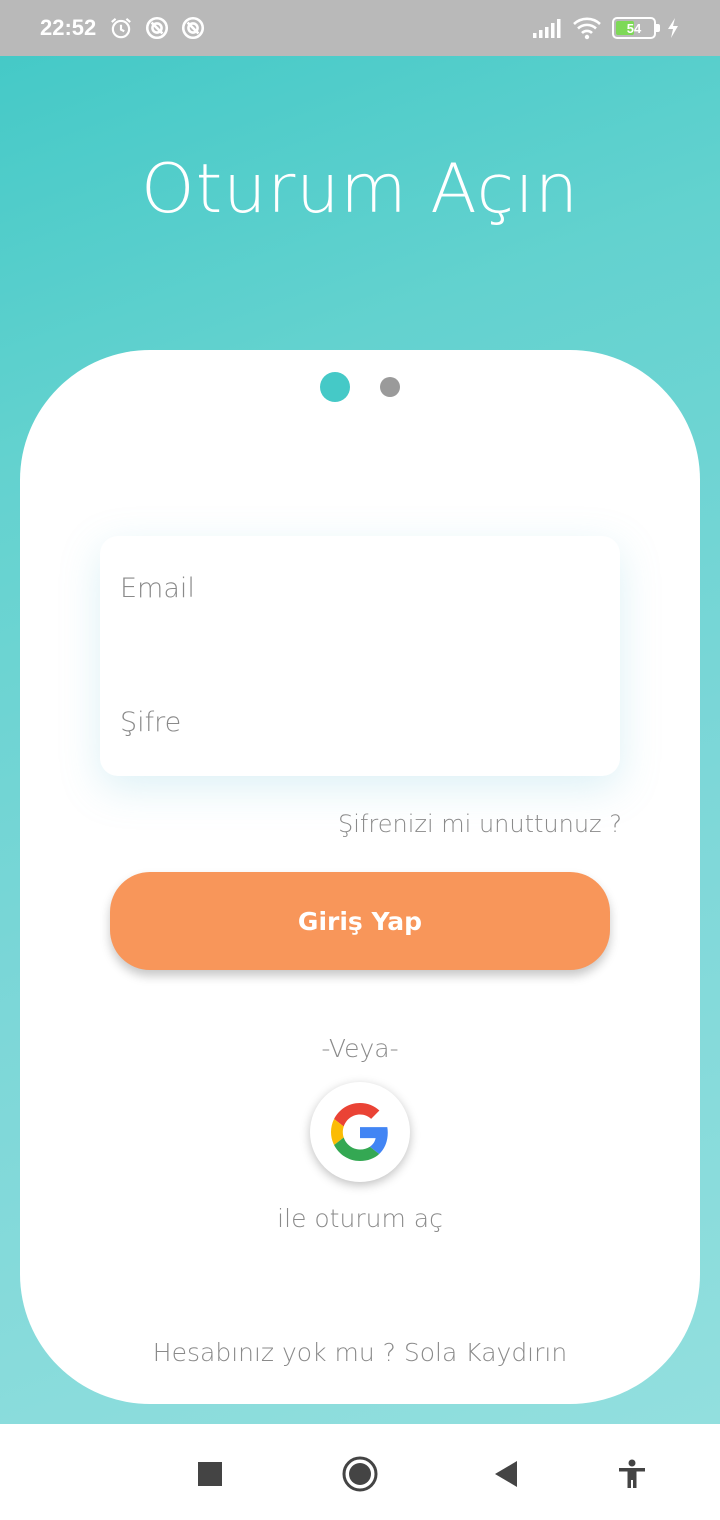 Image resolution: width=720 pixels, height=1520 pixels. I want to click on status-time: 22:52, so click(68, 27).